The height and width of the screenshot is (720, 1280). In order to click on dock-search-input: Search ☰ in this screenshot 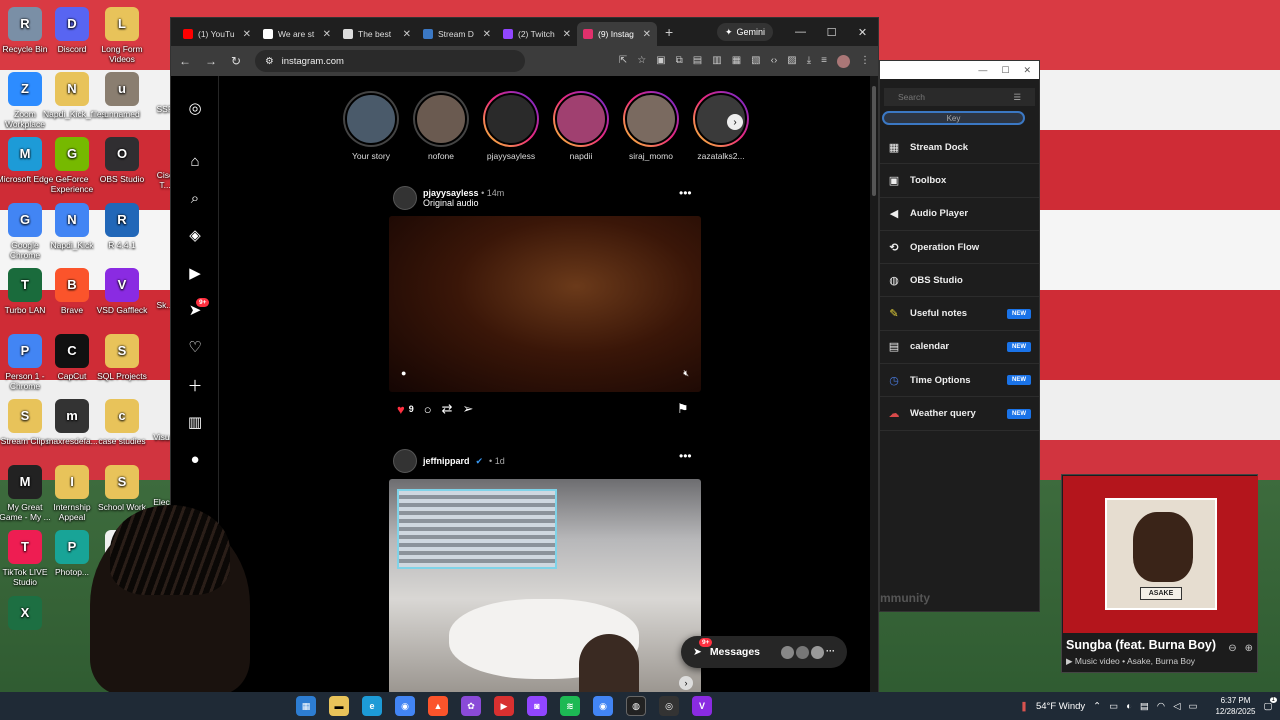, I will do `click(959, 97)`.